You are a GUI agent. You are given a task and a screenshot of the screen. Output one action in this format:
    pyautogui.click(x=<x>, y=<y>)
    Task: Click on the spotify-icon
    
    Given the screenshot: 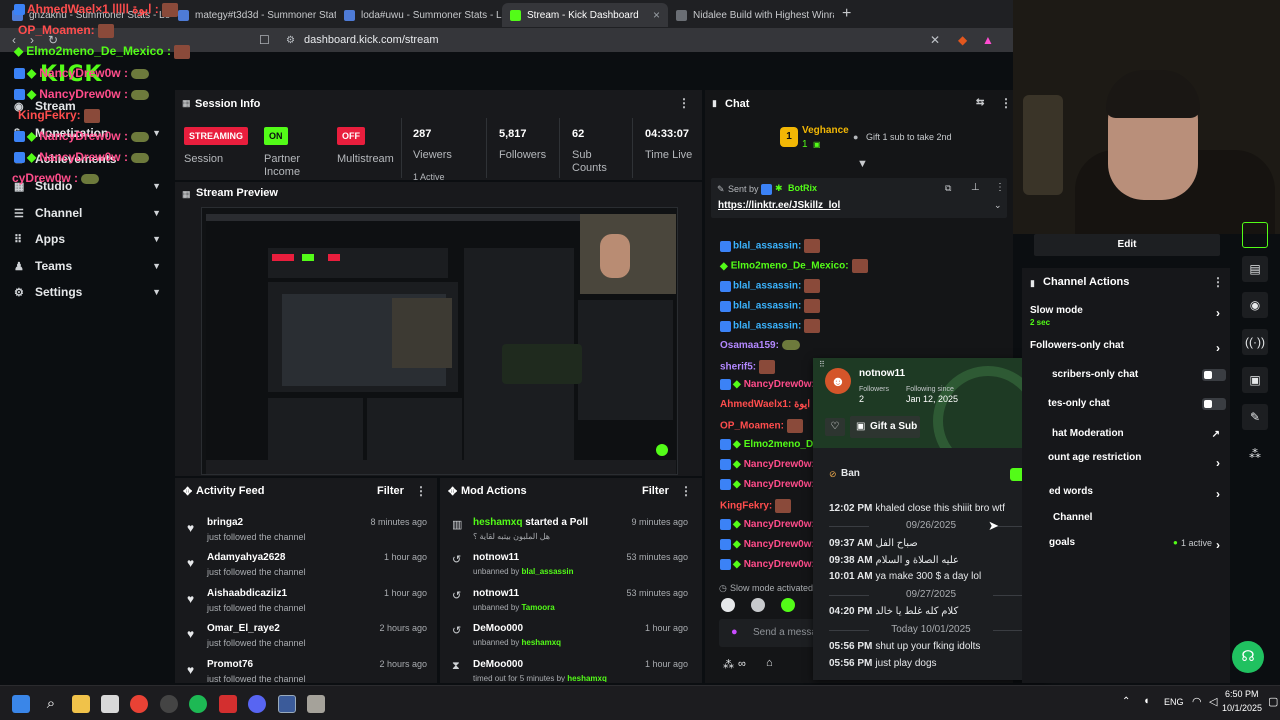 What is the action you would take?
    pyautogui.click(x=198, y=704)
    